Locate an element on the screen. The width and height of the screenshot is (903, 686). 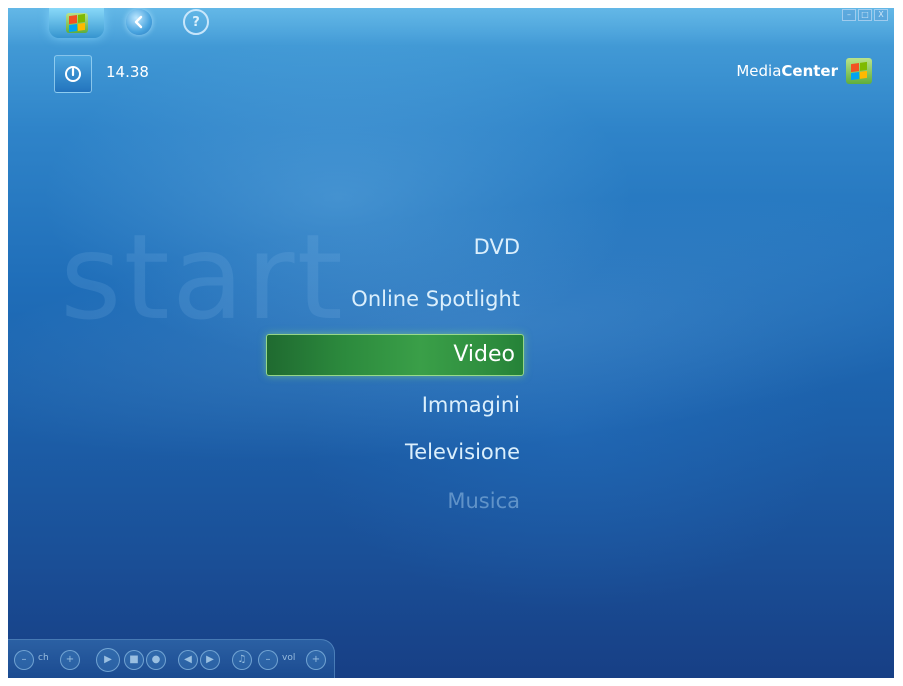
mute-button: ♫ is located at coordinates (242, 660).